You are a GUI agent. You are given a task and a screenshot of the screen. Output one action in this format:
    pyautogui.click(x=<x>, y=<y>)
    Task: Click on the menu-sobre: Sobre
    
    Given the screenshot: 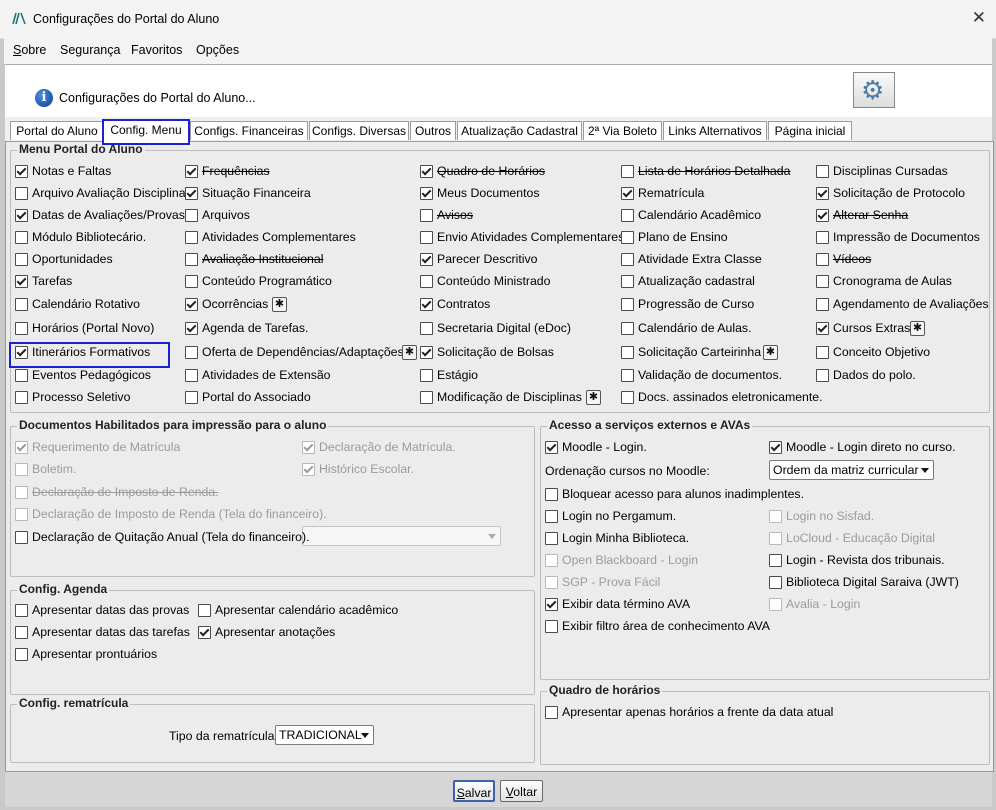 What is the action you would take?
    pyautogui.click(x=29, y=50)
    